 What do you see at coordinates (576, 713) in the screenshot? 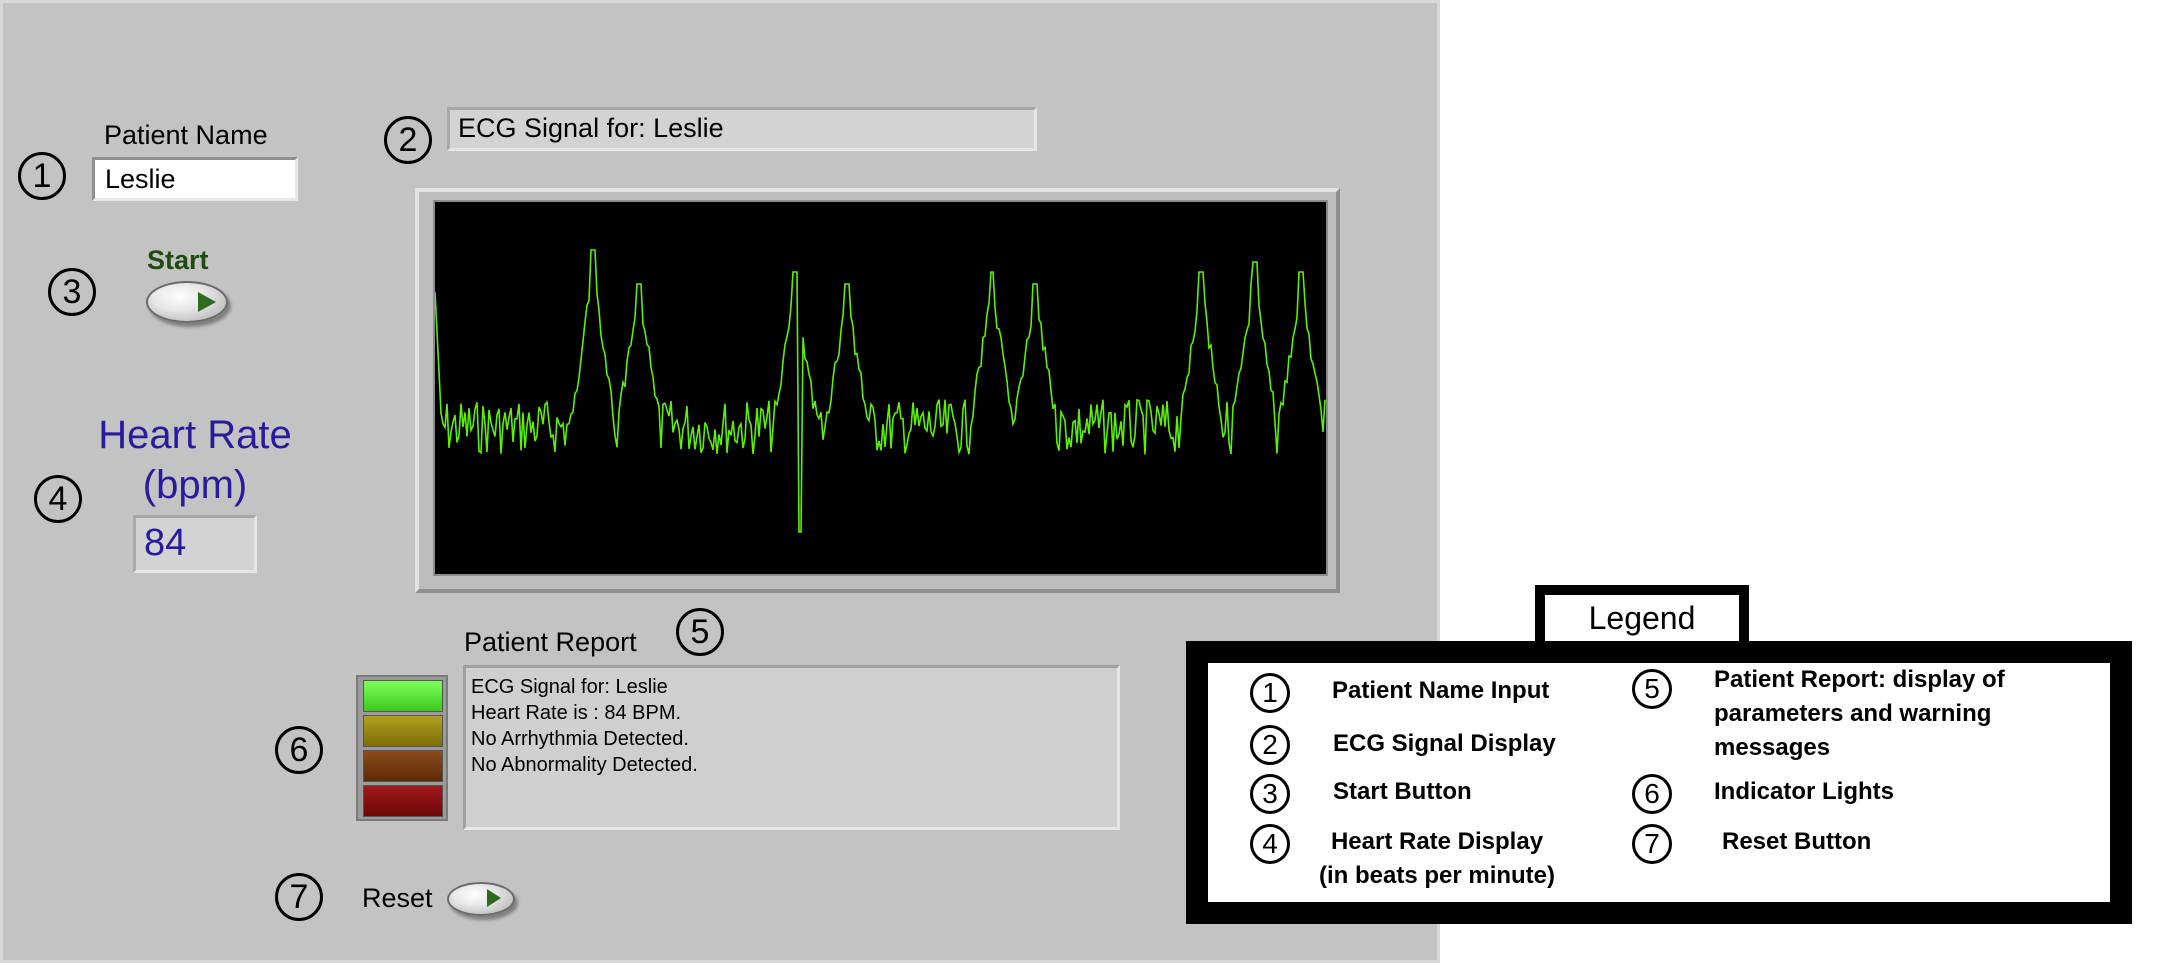
I see `report-line: Heart Rate is : 84 BPM.` at bounding box center [576, 713].